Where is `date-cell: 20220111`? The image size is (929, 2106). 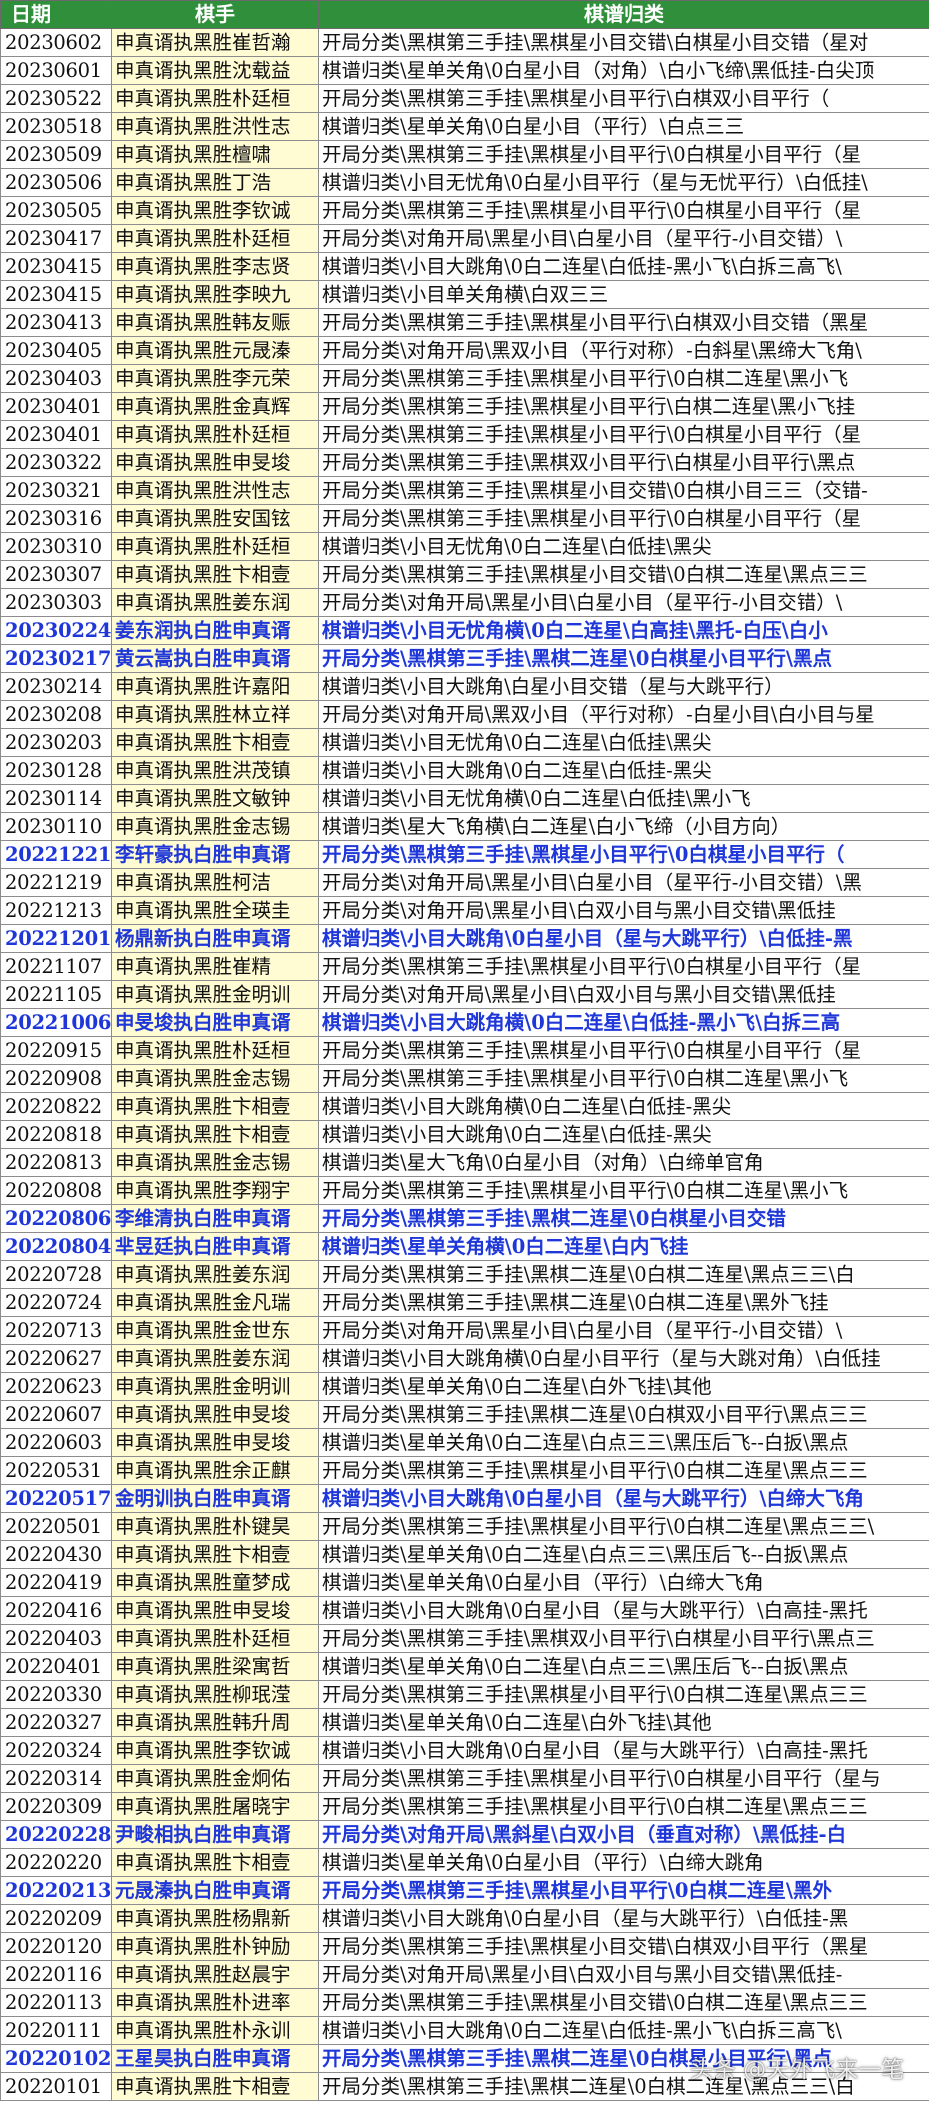
date-cell: 20220111 is located at coordinates (56, 2030).